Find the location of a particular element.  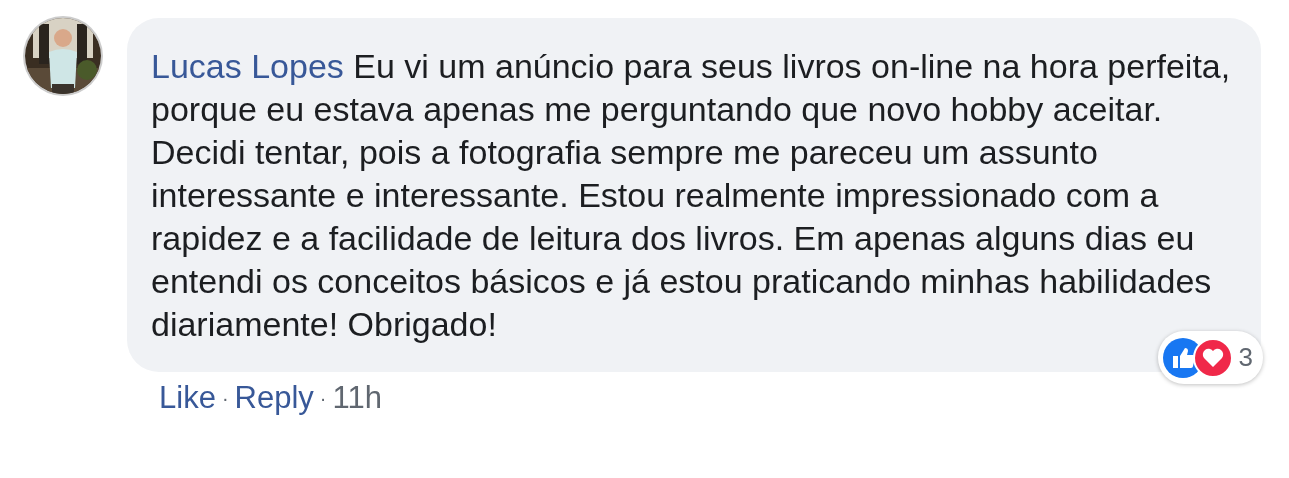

action-link: Like is located at coordinates (187, 398).